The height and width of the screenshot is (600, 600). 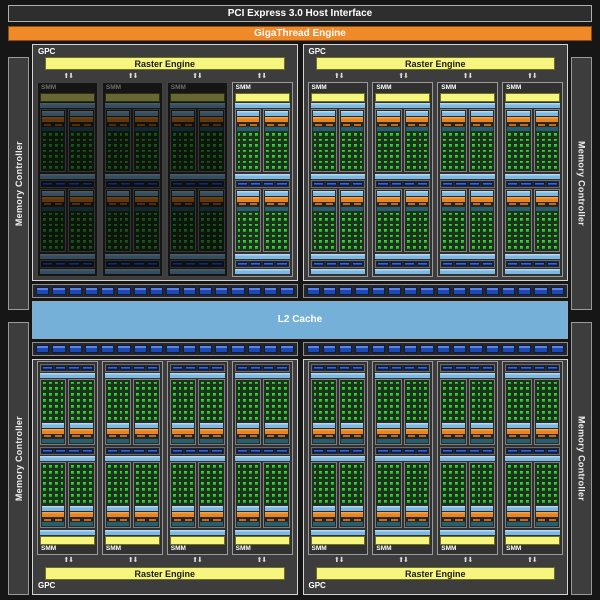 I want to click on tick-bar, so click(x=81, y=519).